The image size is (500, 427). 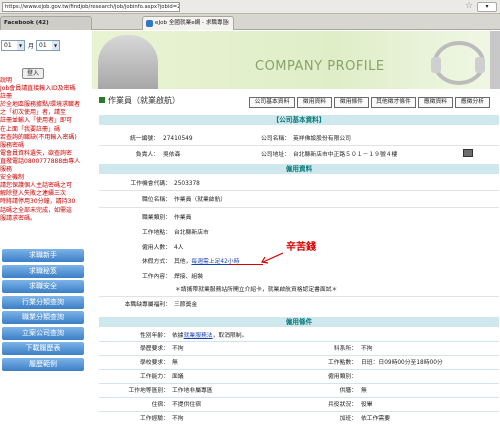 I want to click on location-value: 台北縣新店市, so click(x=191, y=233).